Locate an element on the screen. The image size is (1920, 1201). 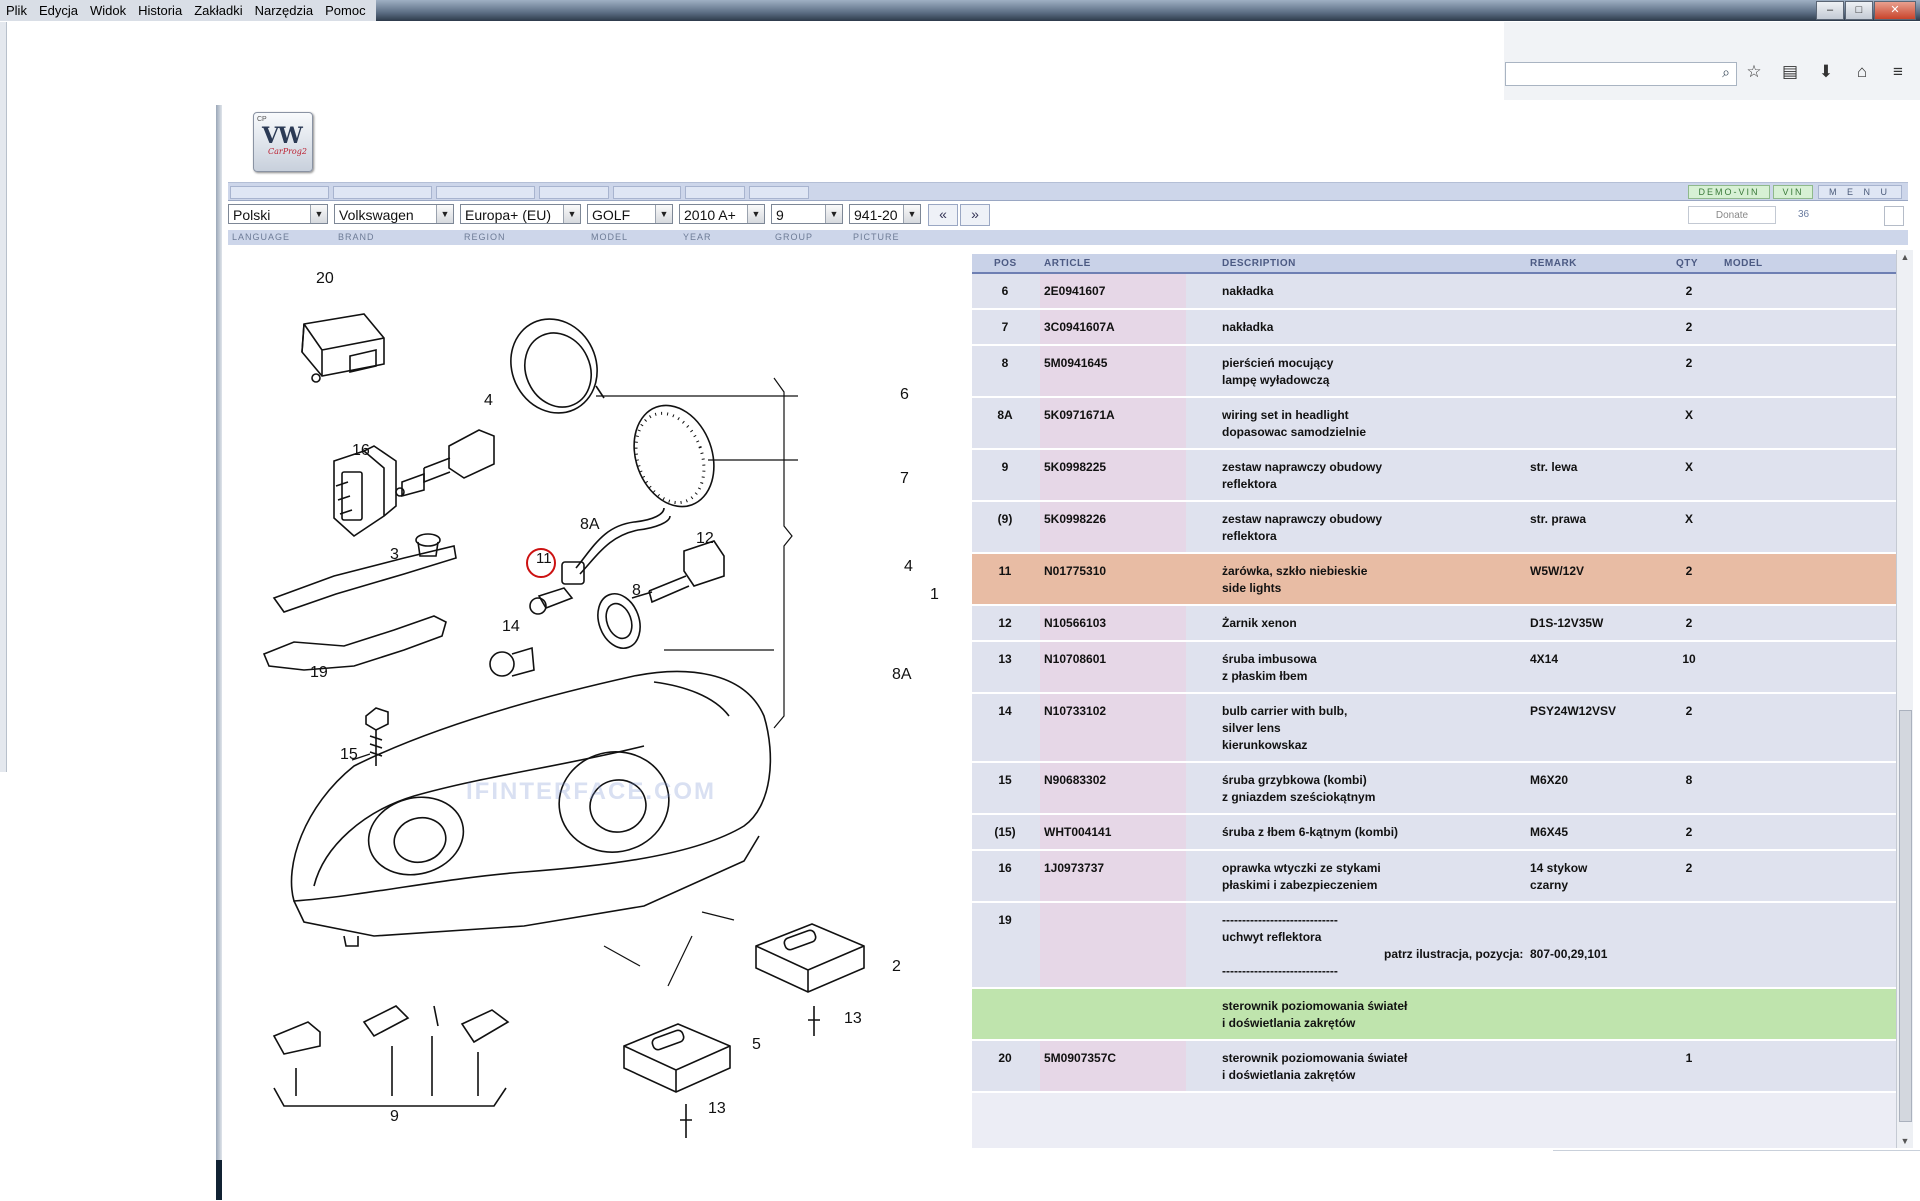
model-select: GOLF ▼ is located at coordinates (630, 214).